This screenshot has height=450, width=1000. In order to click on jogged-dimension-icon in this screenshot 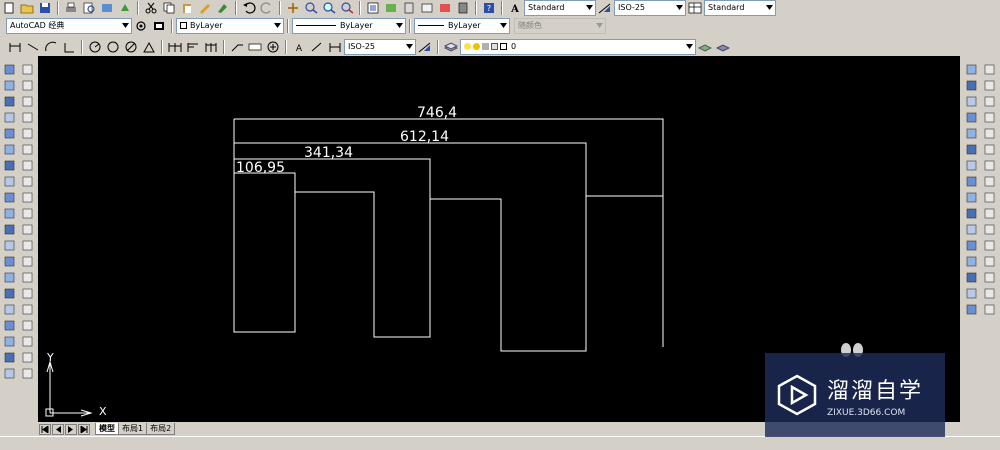, I will do `click(113, 47)`.